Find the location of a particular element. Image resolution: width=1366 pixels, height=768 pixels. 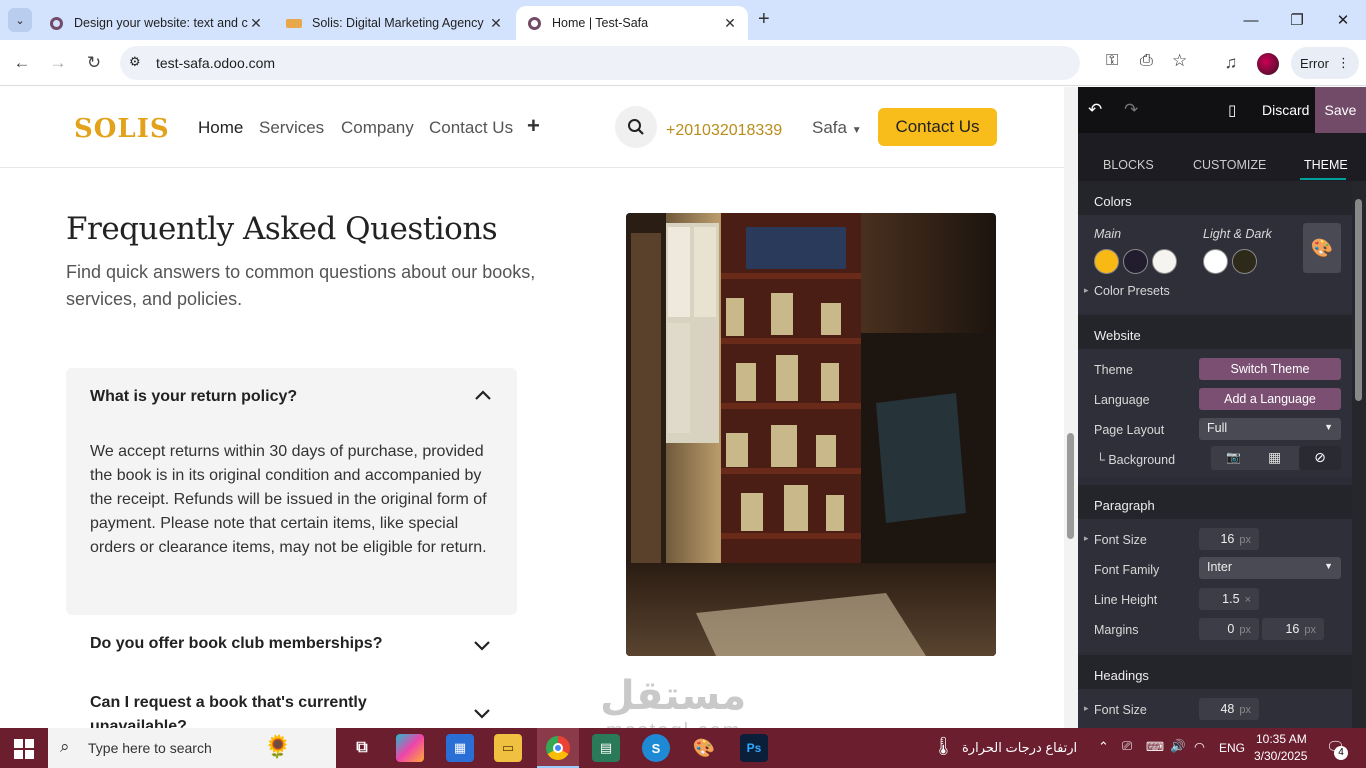

chrome-taskbar-button is located at coordinates (558, 748).